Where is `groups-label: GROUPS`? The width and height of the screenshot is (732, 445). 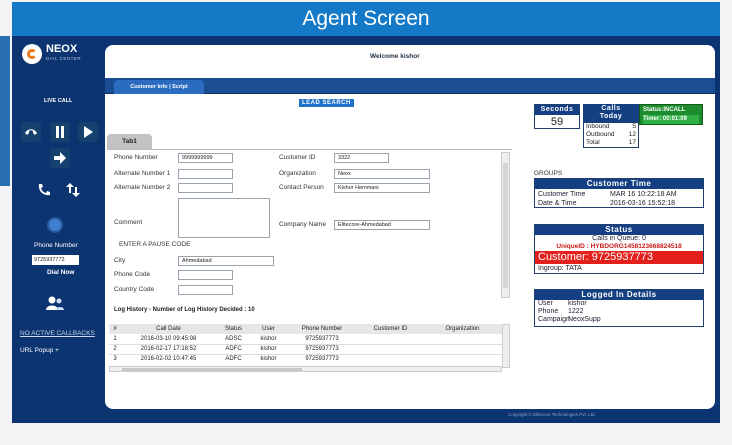 groups-label: GROUPS is located at coordinates (548, 173).